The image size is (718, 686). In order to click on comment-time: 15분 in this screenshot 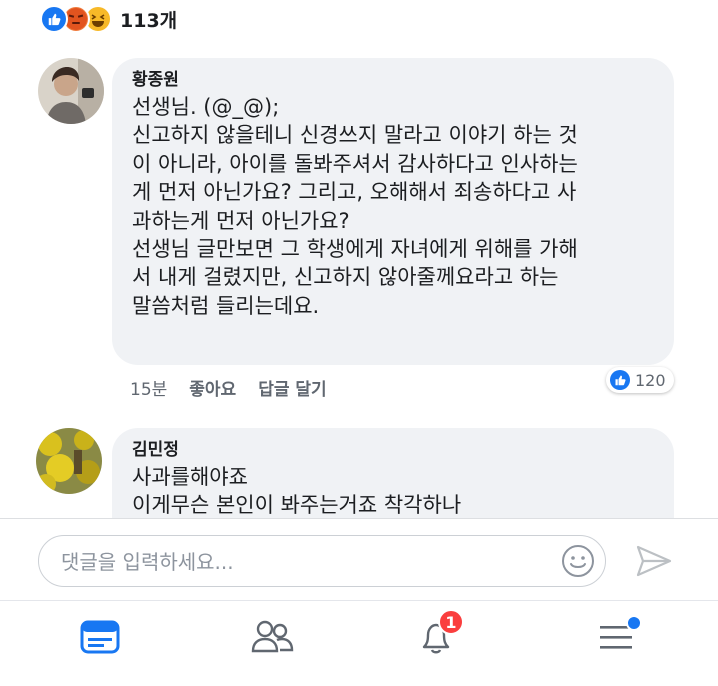, I will do `click(149, 390)`.